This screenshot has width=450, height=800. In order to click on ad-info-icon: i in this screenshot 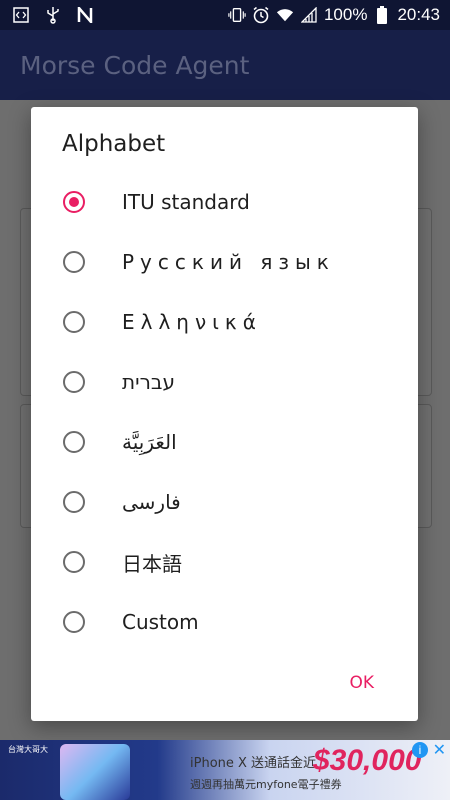, I will do `click(420, 750)`.